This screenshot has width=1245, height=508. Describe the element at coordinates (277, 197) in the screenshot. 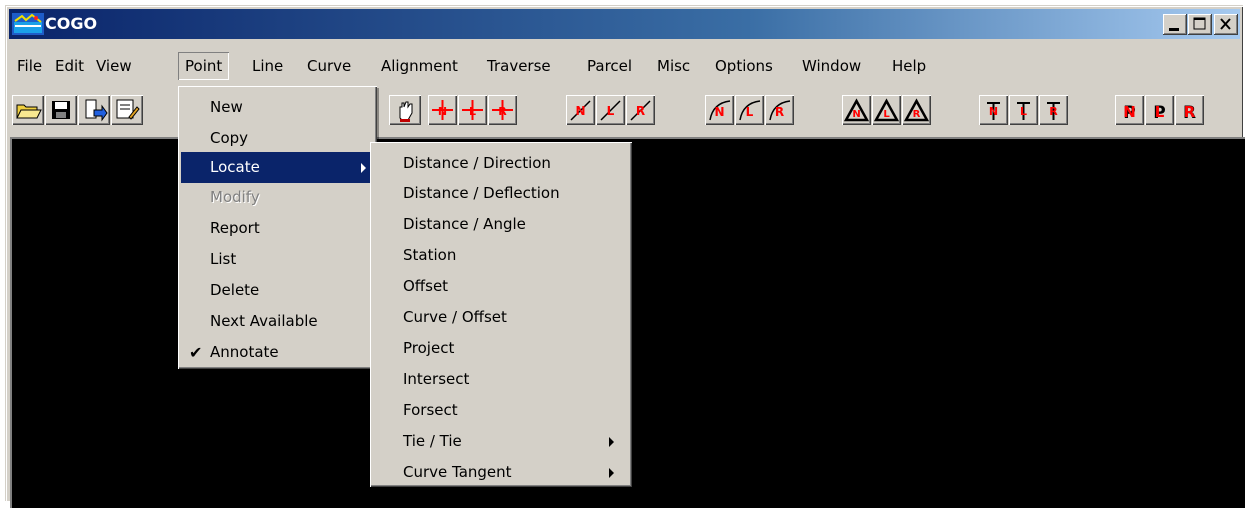

I see `point-menu-modify: Modify` at that location.